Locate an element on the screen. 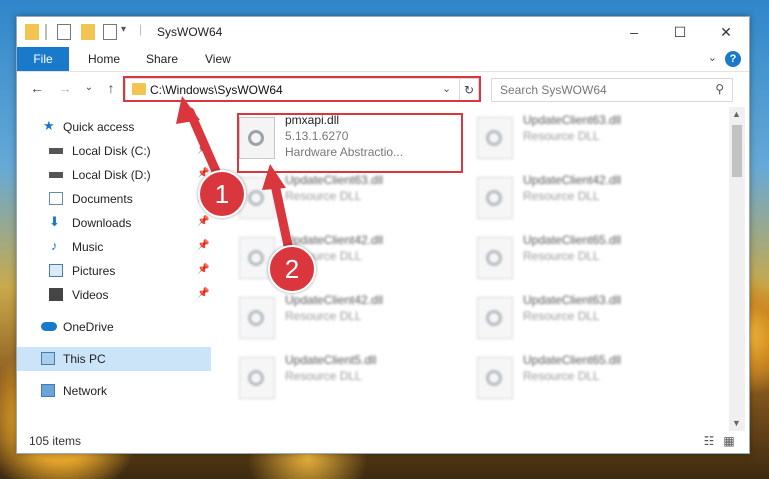  arrow-2-head is located at coordinates (274, 177).